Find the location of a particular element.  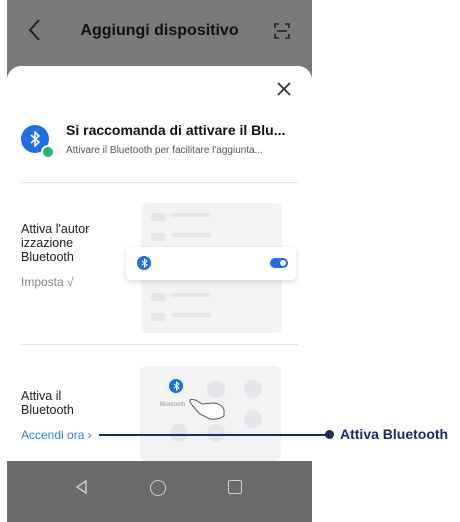

page-title: Aggiungi dispositivo is located at coordinates (159, 30).